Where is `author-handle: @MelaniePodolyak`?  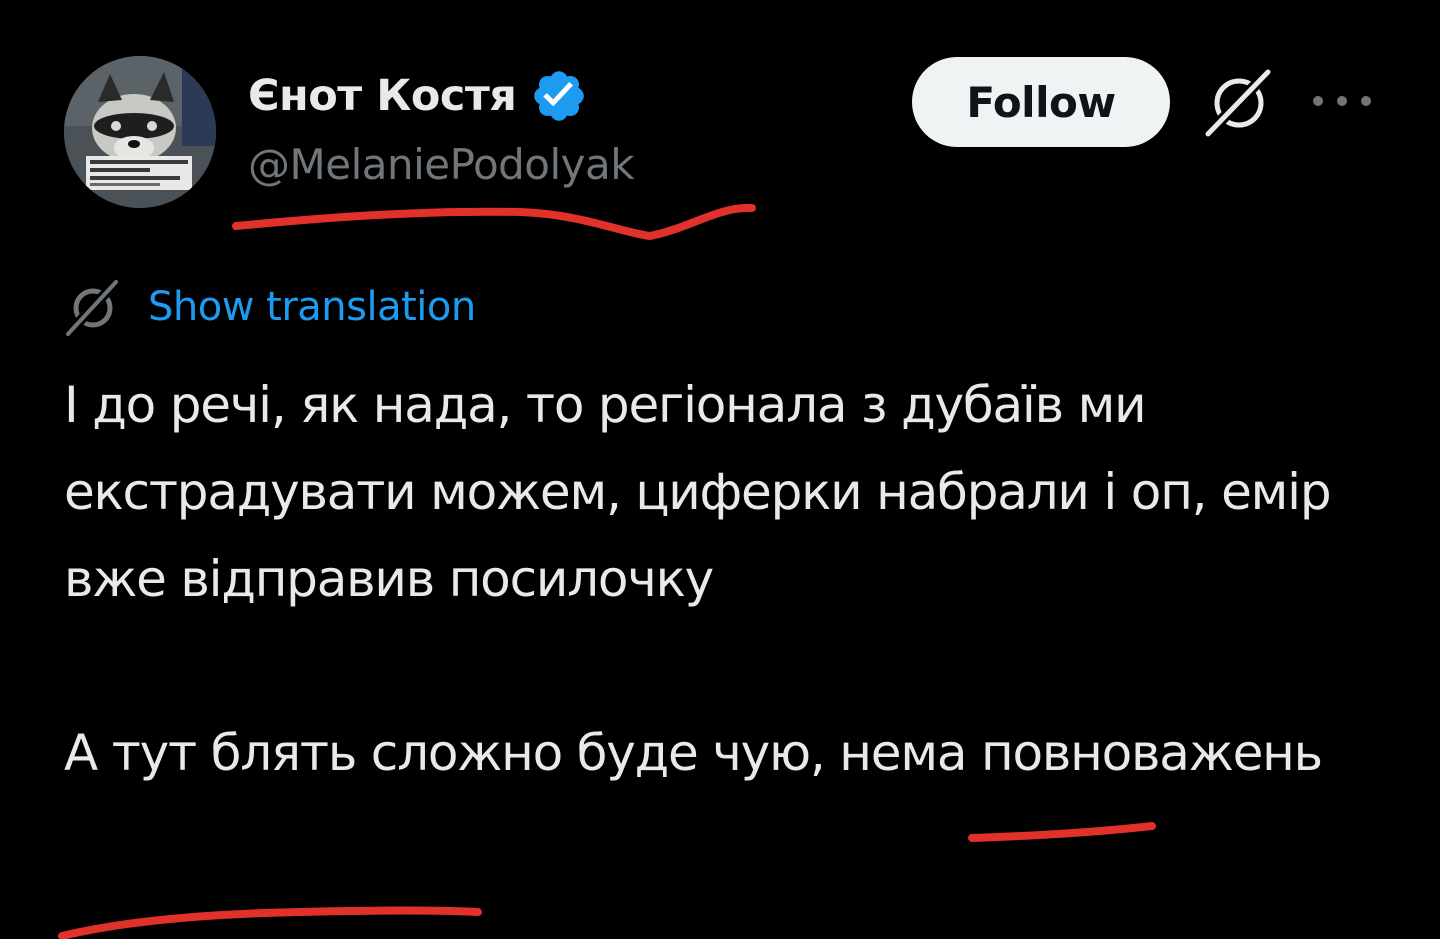 author-handle: @MelaniePodolyak is located at coordinates (441, 164).